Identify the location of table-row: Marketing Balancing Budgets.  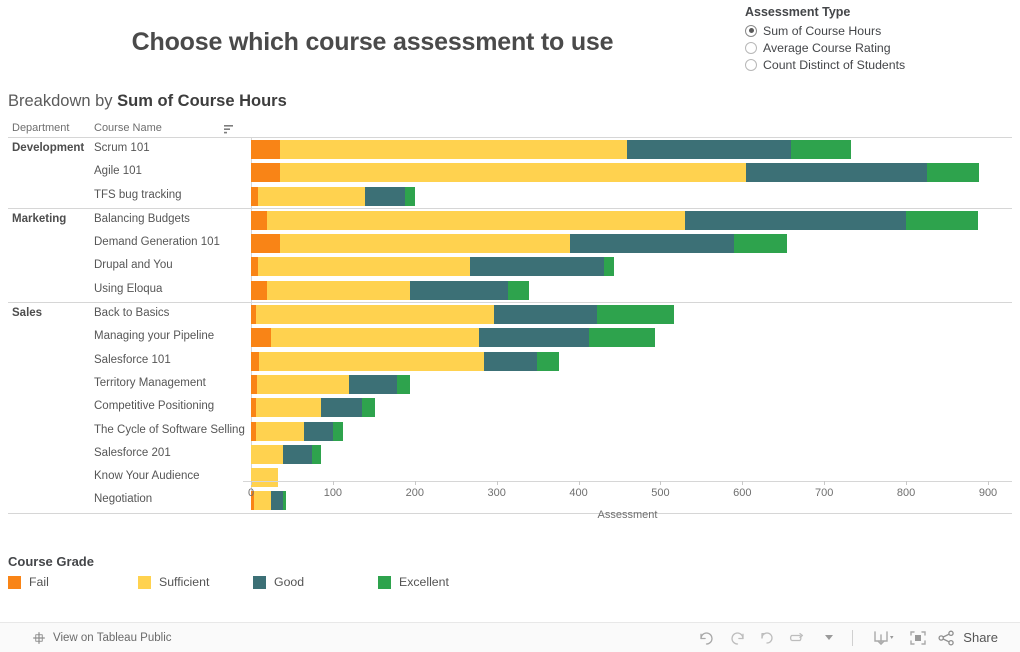
(510, 220).